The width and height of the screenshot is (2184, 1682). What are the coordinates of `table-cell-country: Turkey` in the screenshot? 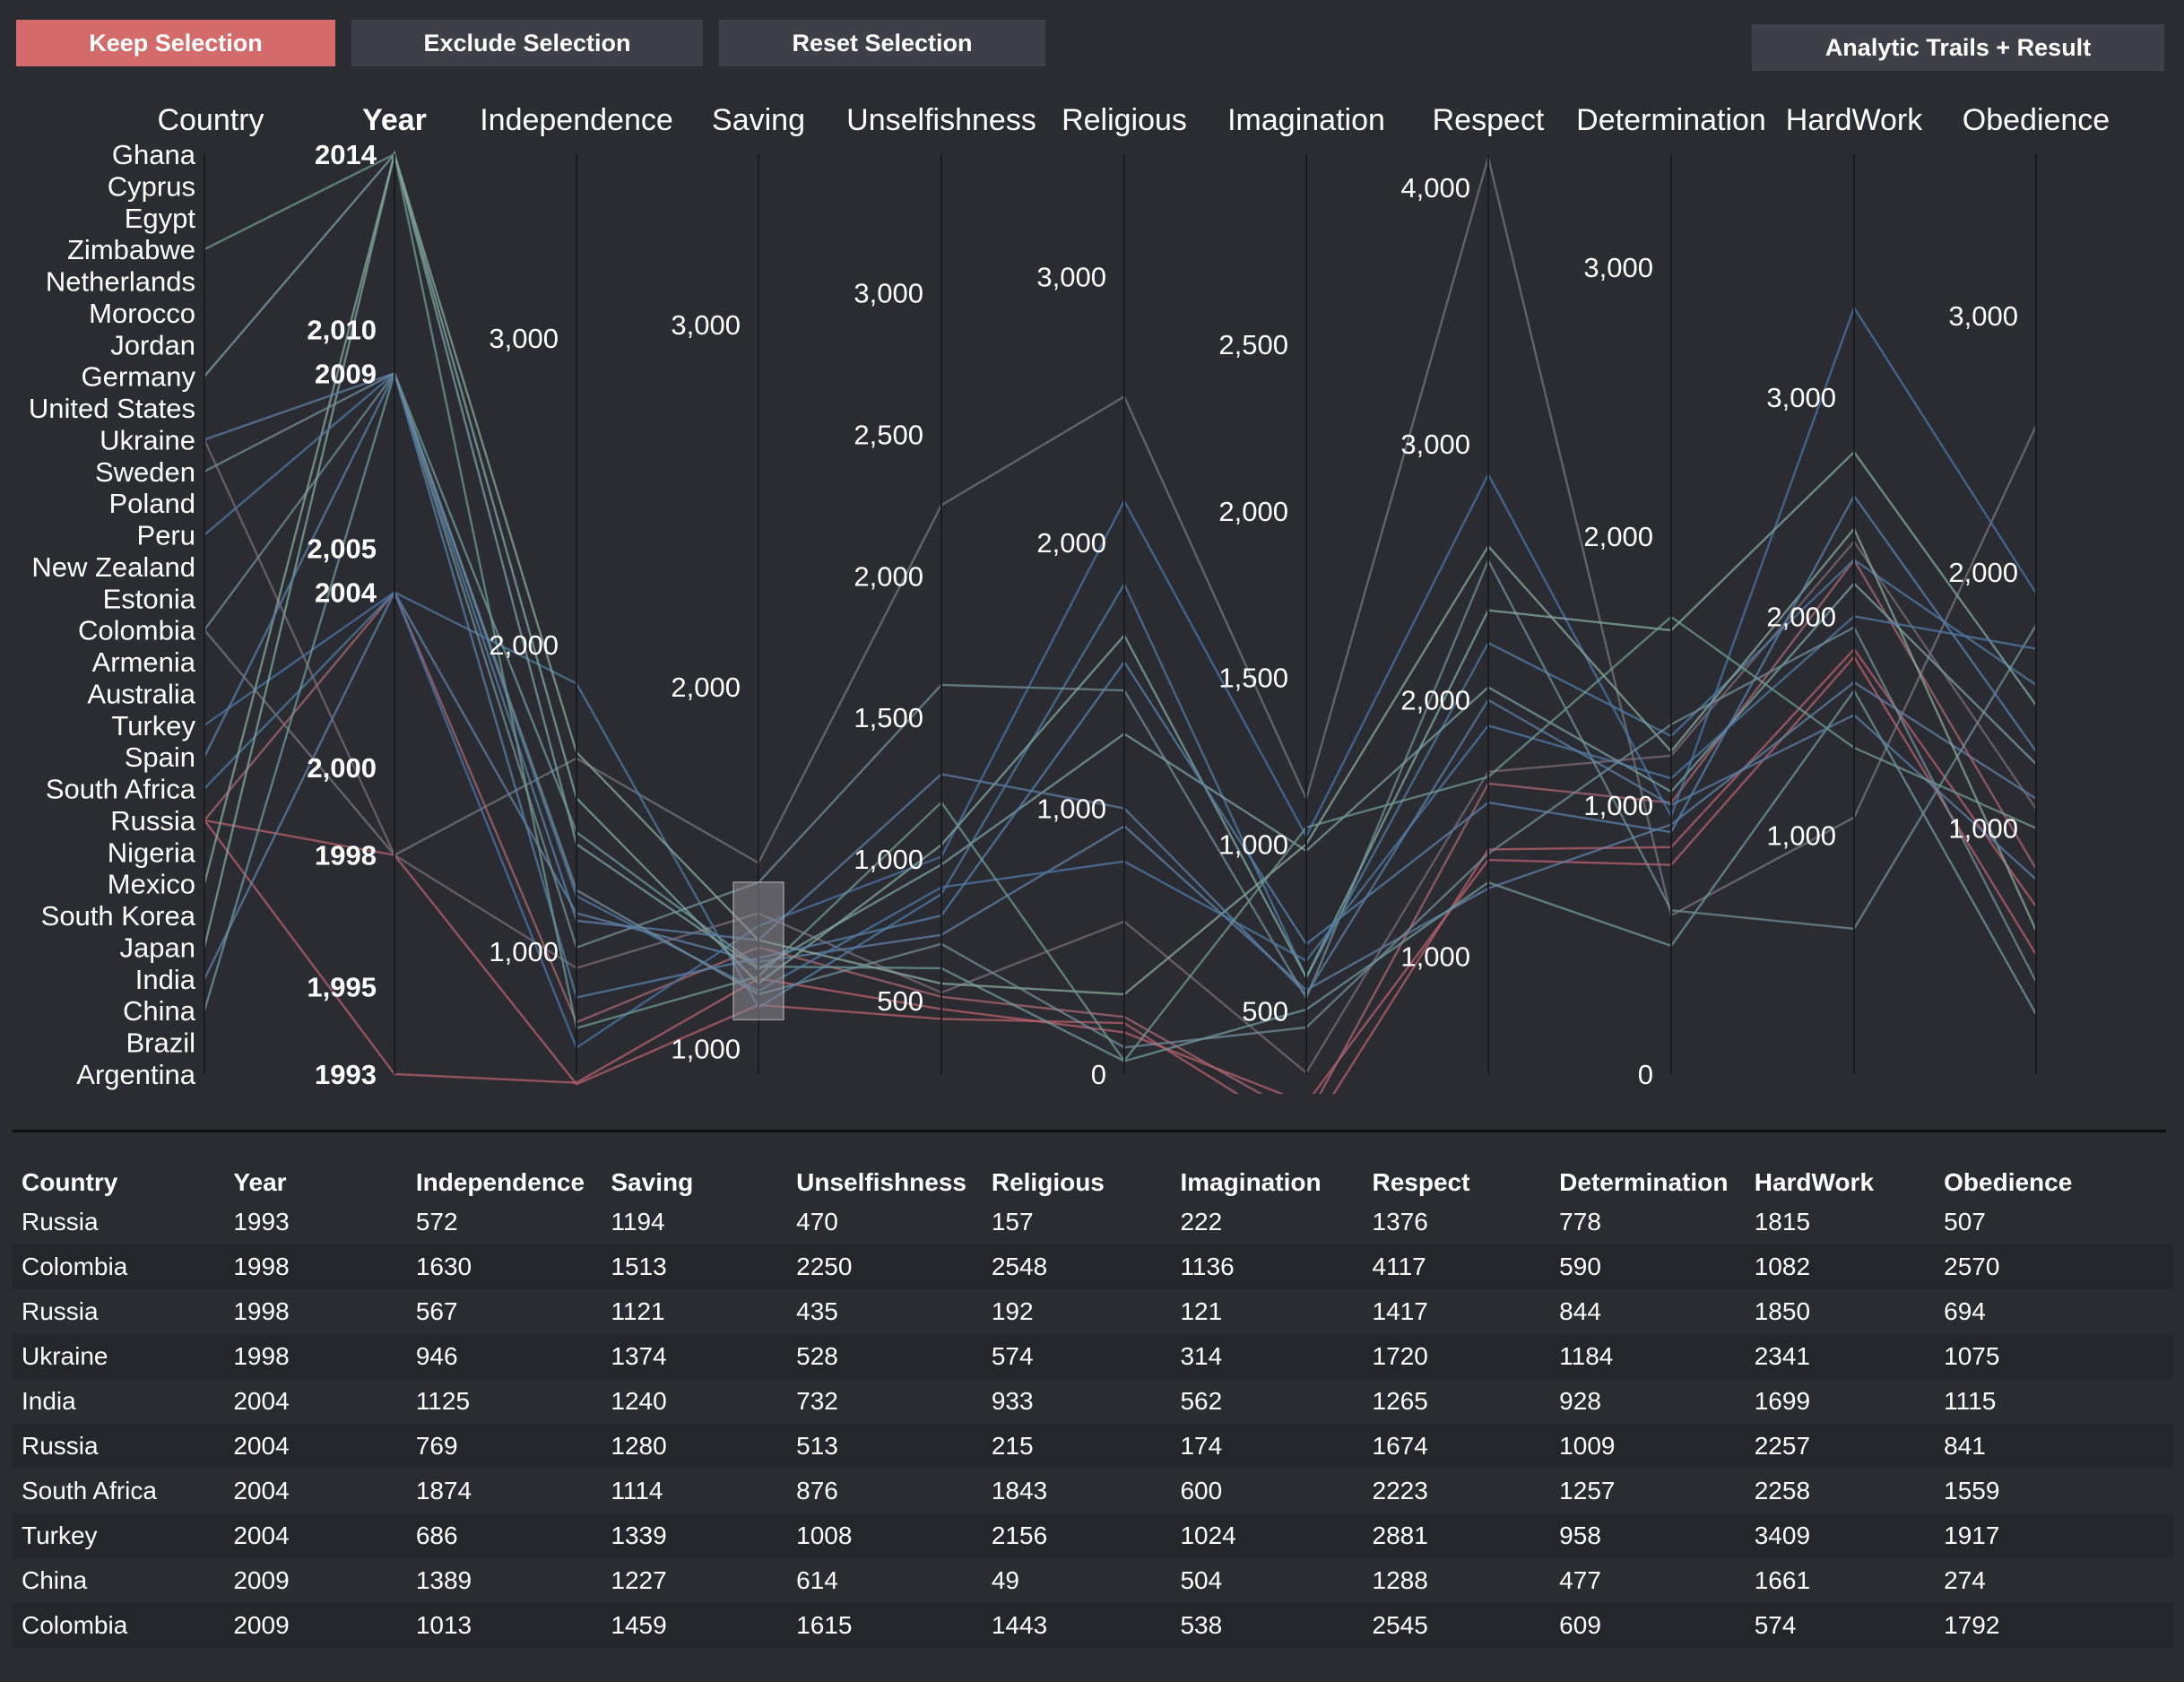 It's located at (60, 1535).